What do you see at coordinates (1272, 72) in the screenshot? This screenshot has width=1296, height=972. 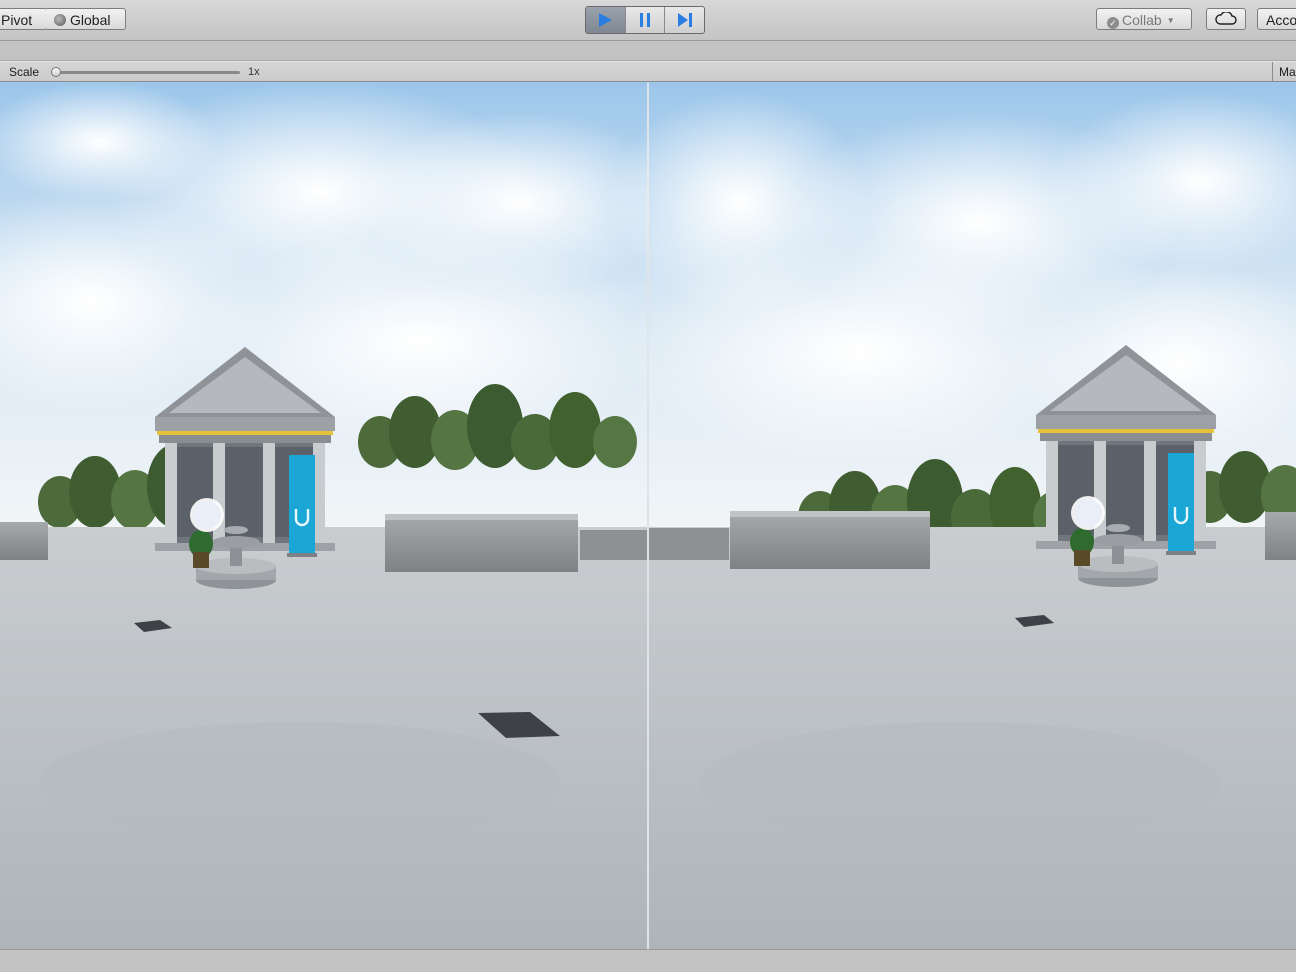 I see `toolbar-divider` at bounding box center [1272, 72].